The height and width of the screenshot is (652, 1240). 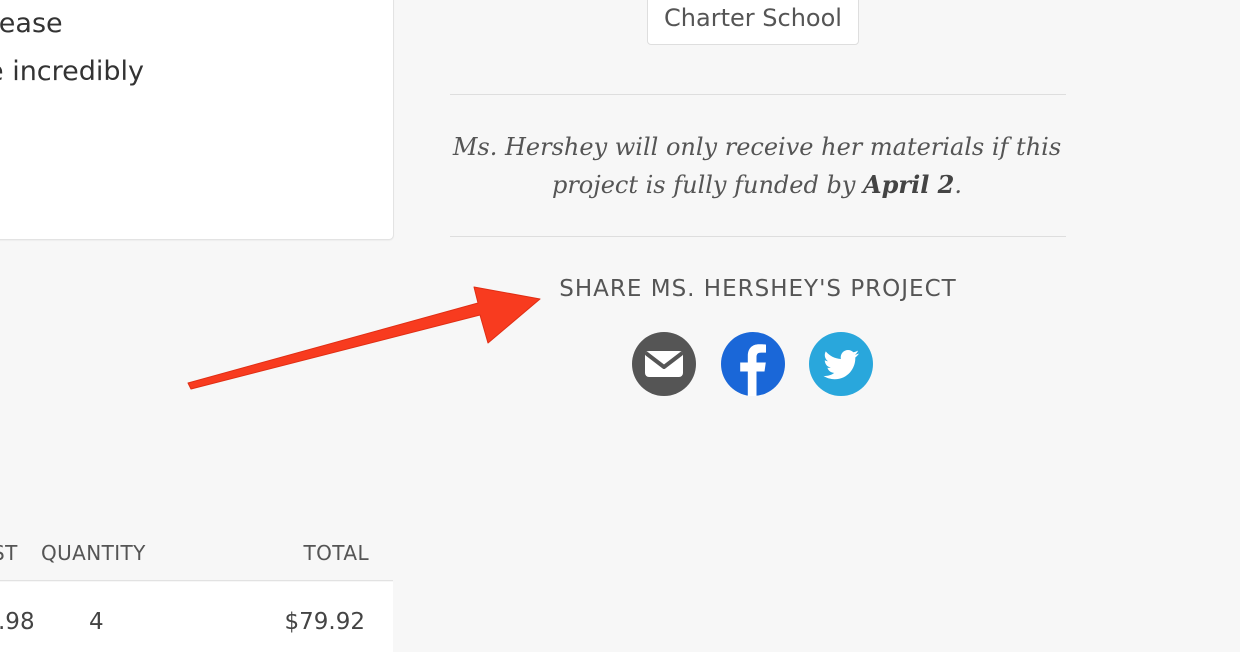 I want to click on twitter-bird-icon, so click(x=841, y=365).